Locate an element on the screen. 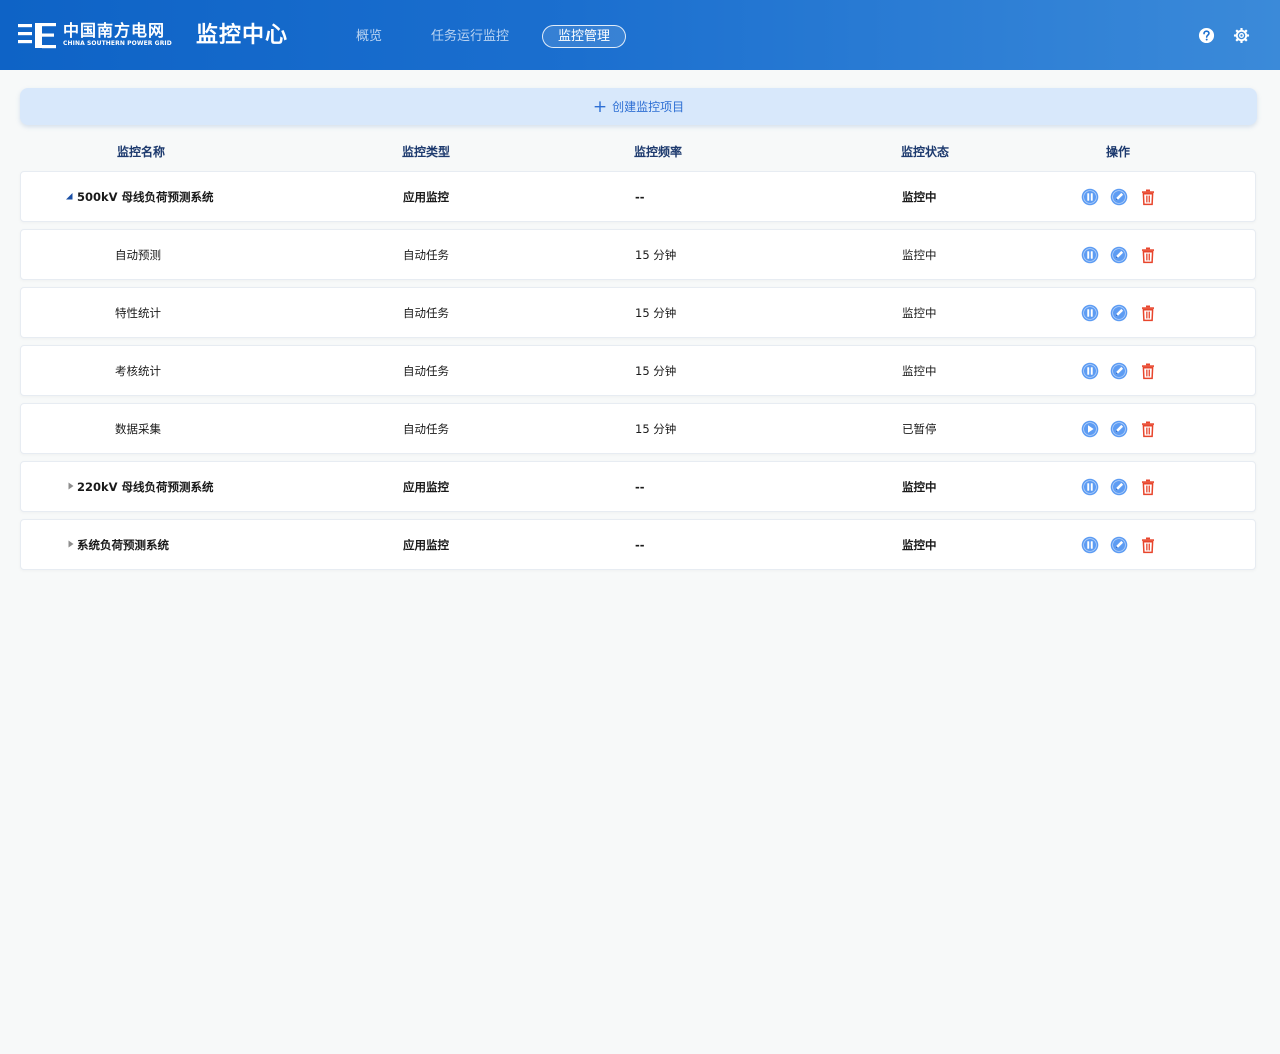 Image resolution: width=1280 pixels, height=1054 pixels. monitor-name: 系统负荷预测系统 is located at coordinates (123, 545).